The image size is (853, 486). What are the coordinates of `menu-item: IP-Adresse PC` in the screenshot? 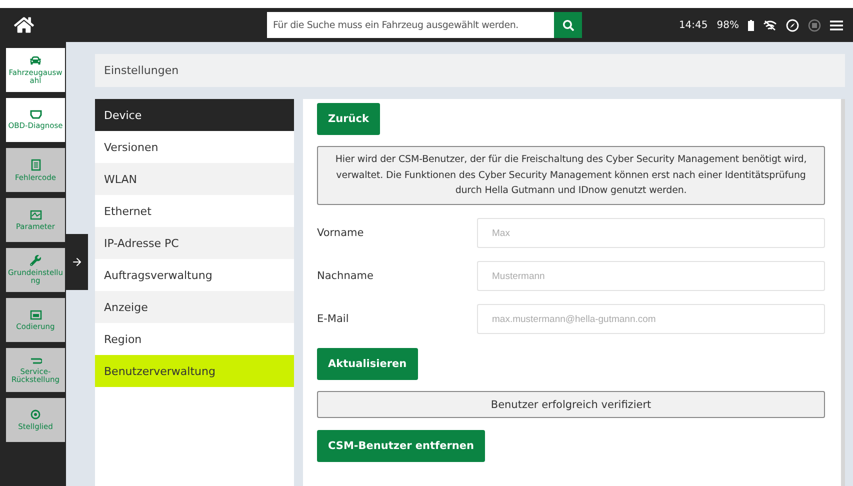 It's located at (194, 243).